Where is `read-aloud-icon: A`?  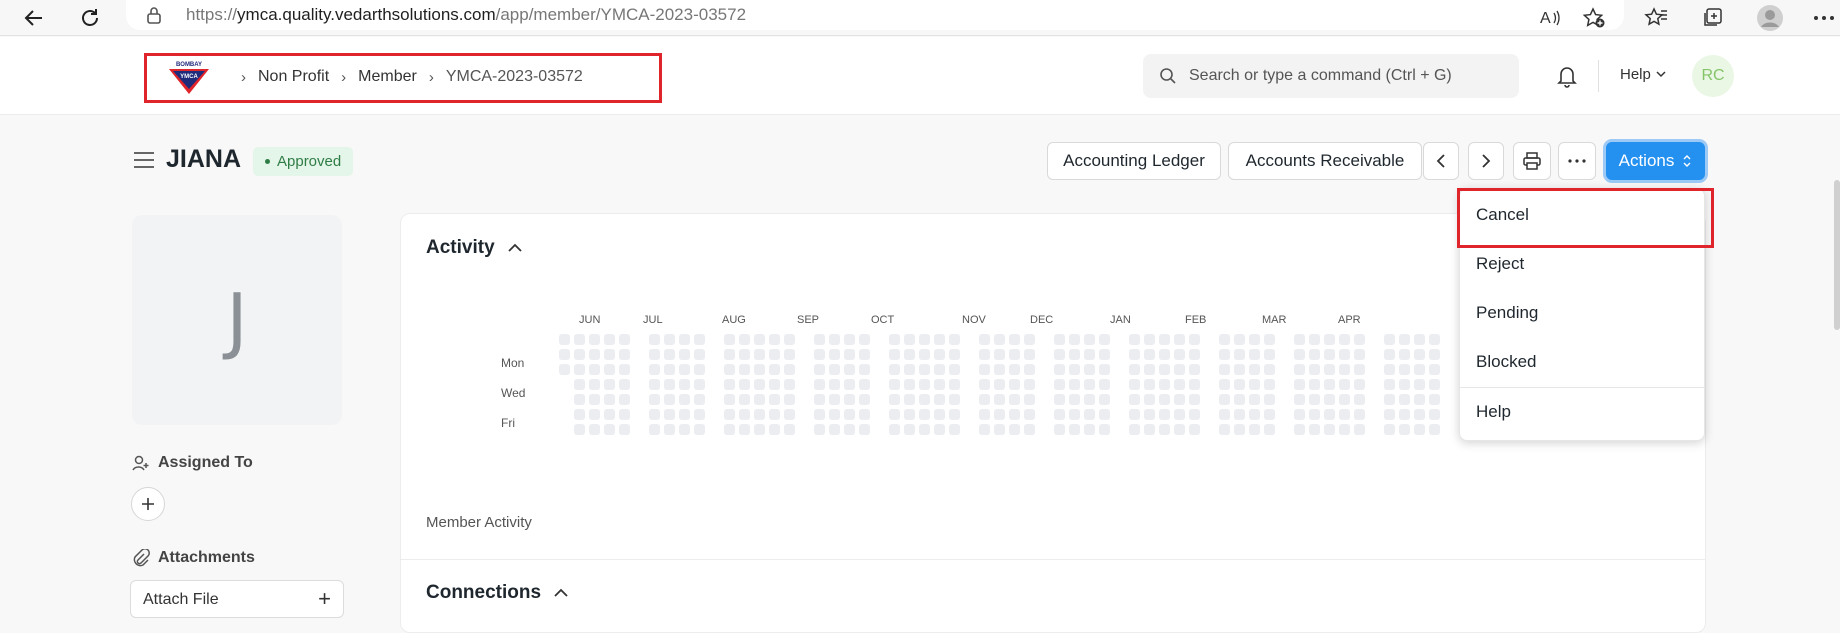 read-aloud-icon: A is located at coordinates (1550, 18).